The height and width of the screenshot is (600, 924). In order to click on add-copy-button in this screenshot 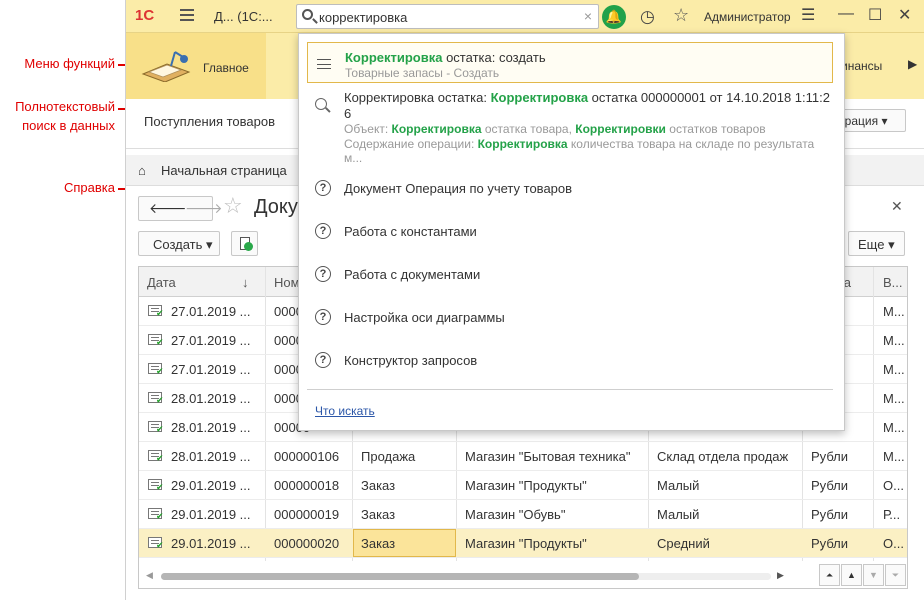, I will do `click(244, 243)`.